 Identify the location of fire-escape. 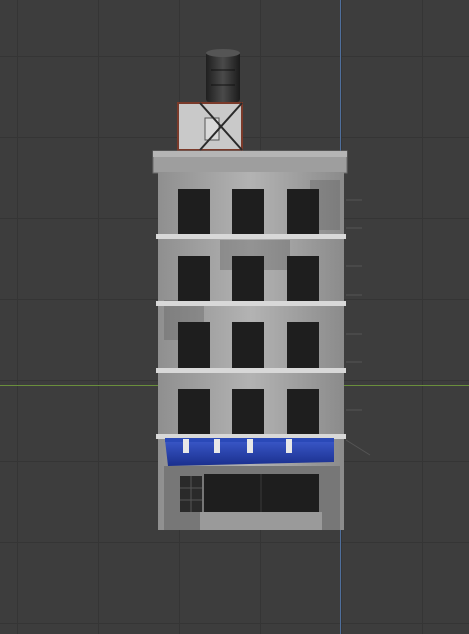
(358, 327).